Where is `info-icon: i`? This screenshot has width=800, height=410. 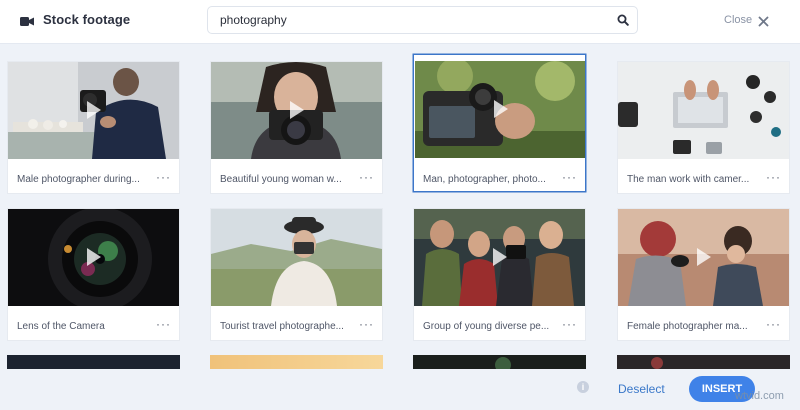 info-icon: i is located at coordinates (583, 387).